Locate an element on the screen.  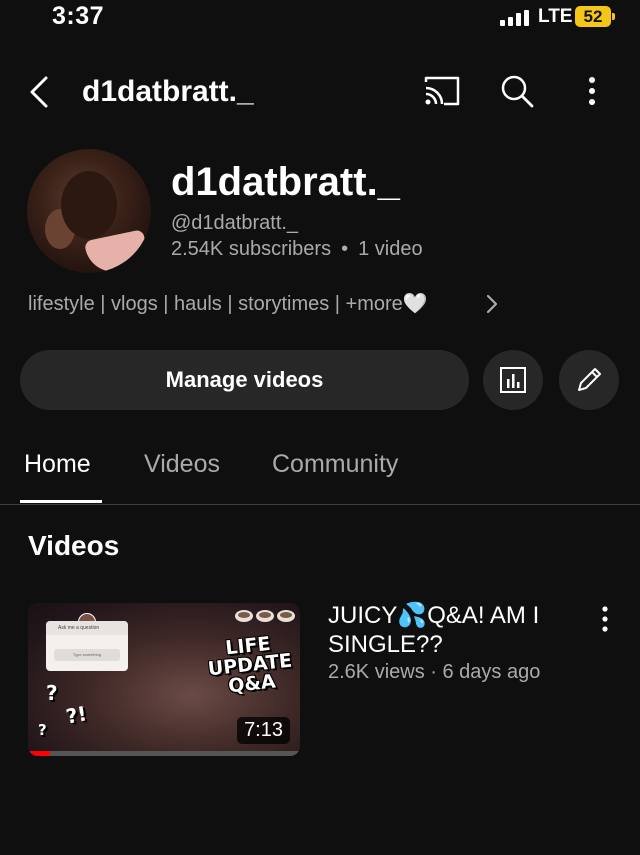
video-meta: 2.6K views · 6 days ago is located at coordinates (434, 672).